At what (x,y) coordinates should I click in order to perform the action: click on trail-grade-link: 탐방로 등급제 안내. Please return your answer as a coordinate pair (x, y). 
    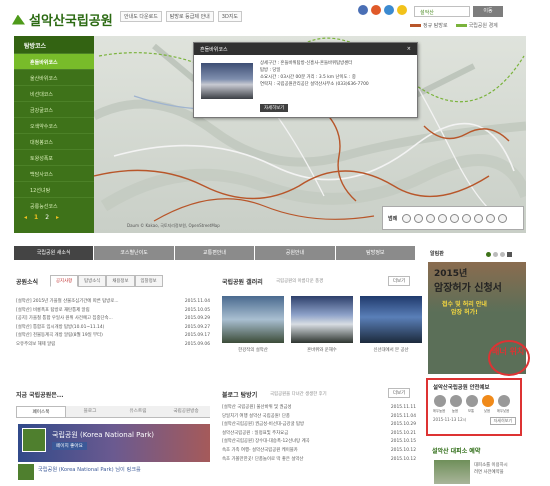
    Looking at the image, I should click on (189, 16).